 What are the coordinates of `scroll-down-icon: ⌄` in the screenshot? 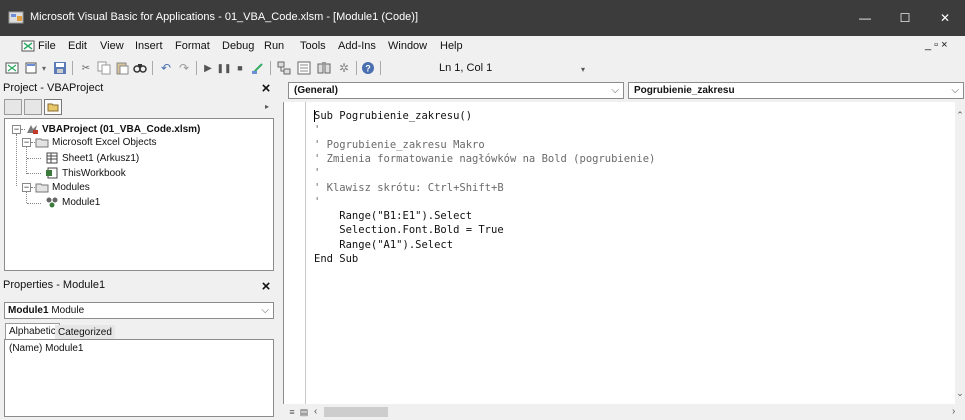 It's located at (960, 393).